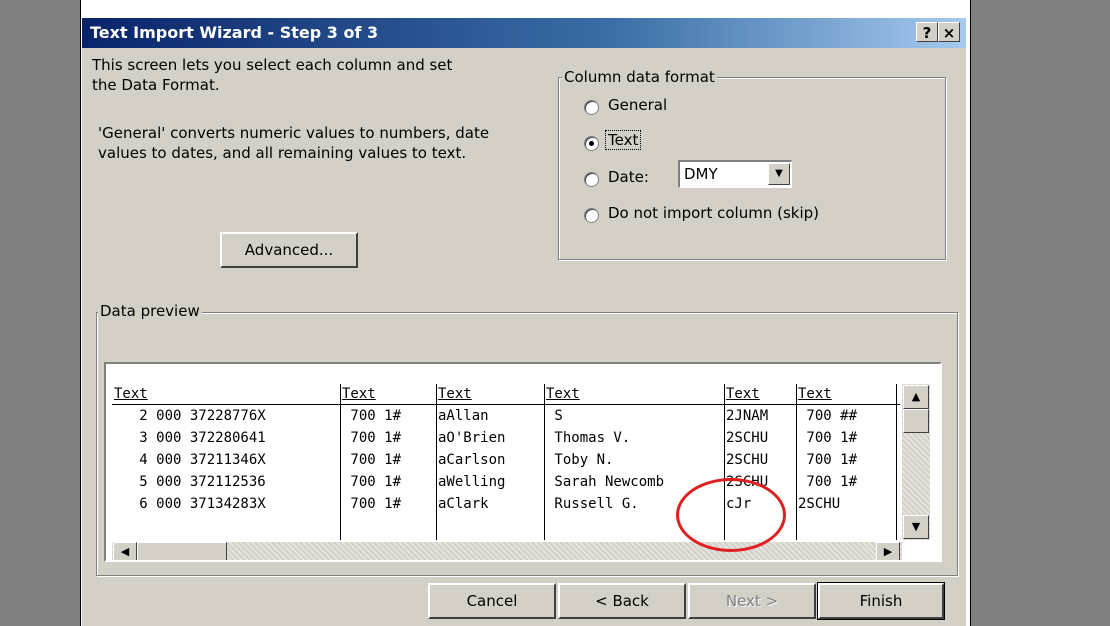 This screenshot has height=626, width=1110. I want to click on cell: aCarlson, so click(472, 460).